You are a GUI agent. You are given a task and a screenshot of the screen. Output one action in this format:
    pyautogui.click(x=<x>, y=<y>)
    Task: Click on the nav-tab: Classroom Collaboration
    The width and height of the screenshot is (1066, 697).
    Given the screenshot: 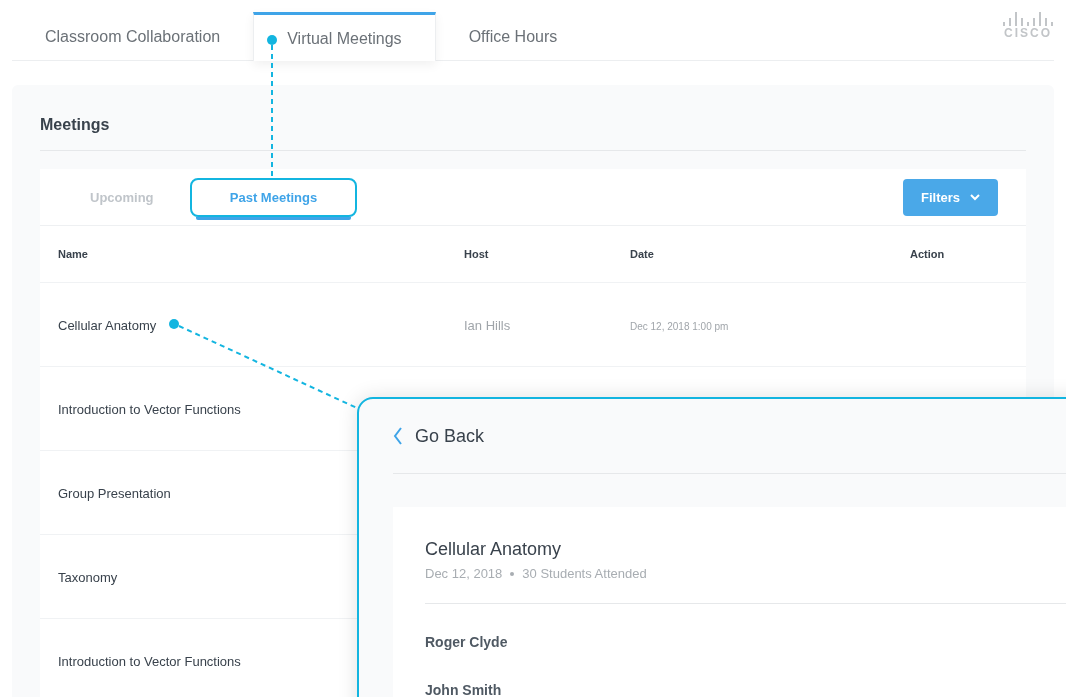 What is the action you would take?
    pyautogui.click(x=133, y=36)
    